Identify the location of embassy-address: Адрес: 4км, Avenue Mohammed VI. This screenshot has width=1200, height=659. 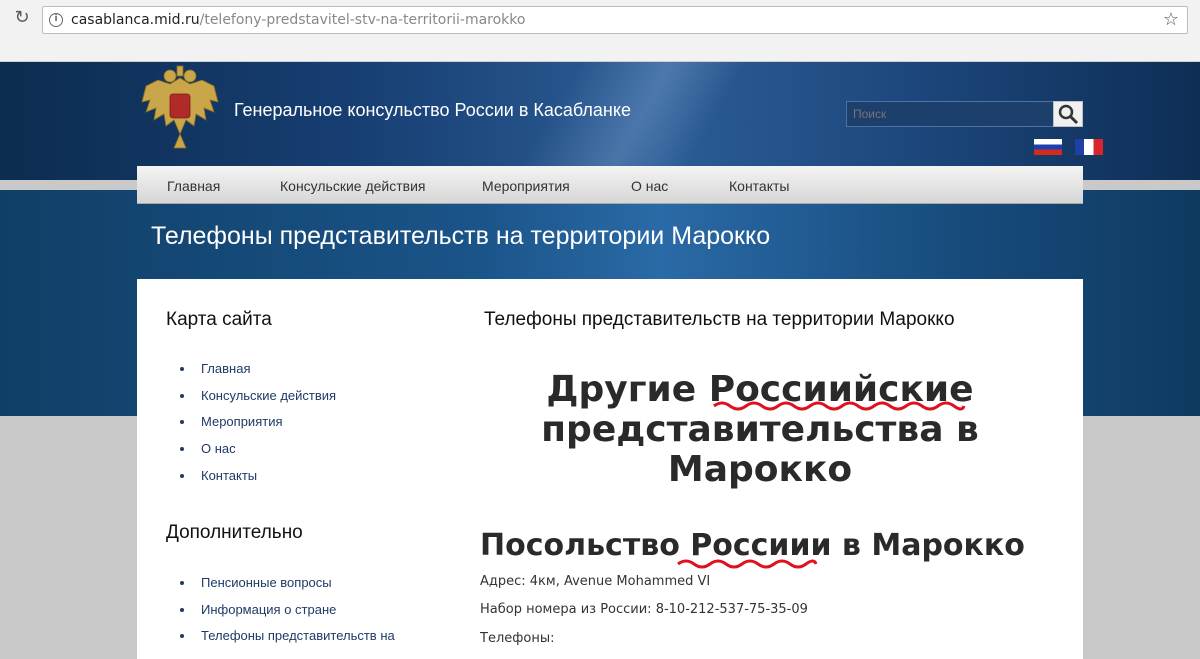
(595, 581).